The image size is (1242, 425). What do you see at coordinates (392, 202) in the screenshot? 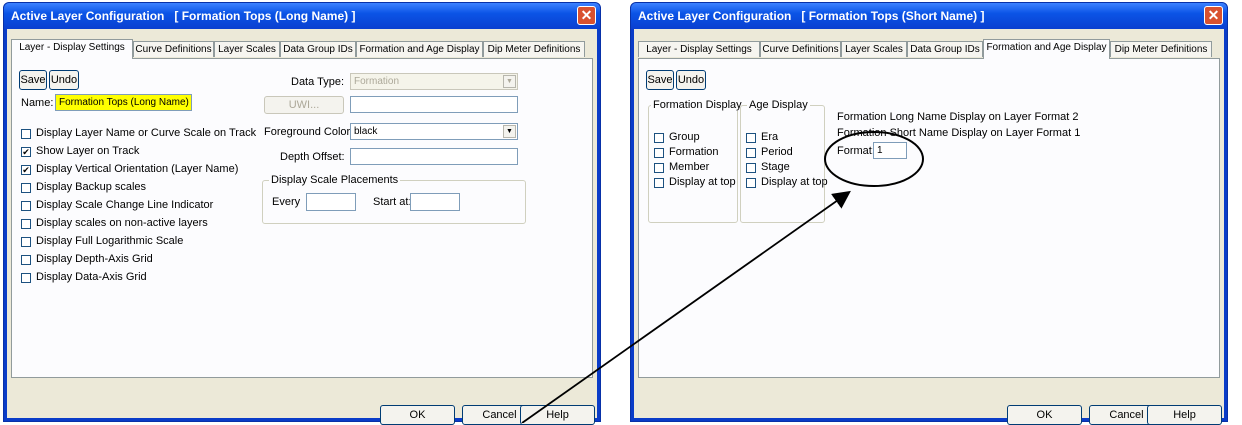
I see `start-at-label: Start at:` at bounding box center [392, 202].